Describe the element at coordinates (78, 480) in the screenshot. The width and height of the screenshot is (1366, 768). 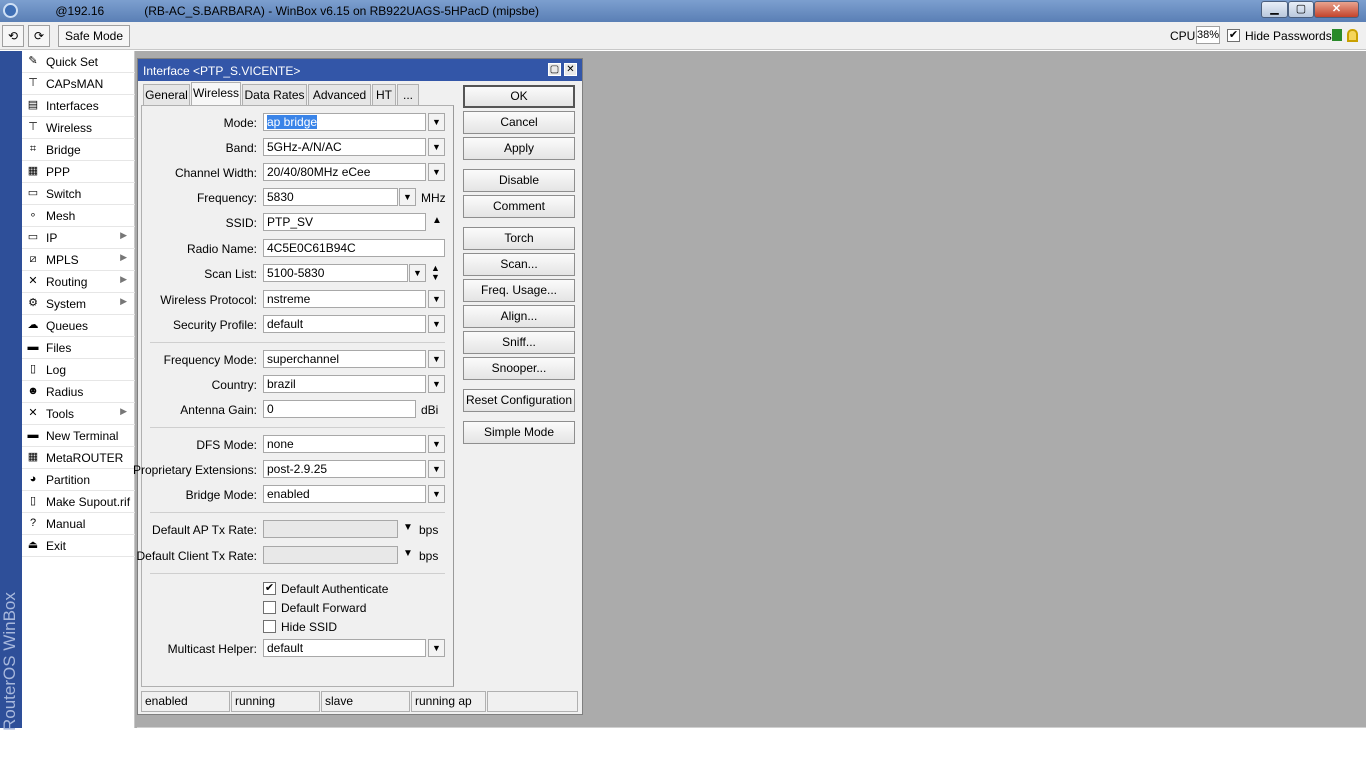
I see `menu-item-partition: ◕ Partition` at that location.